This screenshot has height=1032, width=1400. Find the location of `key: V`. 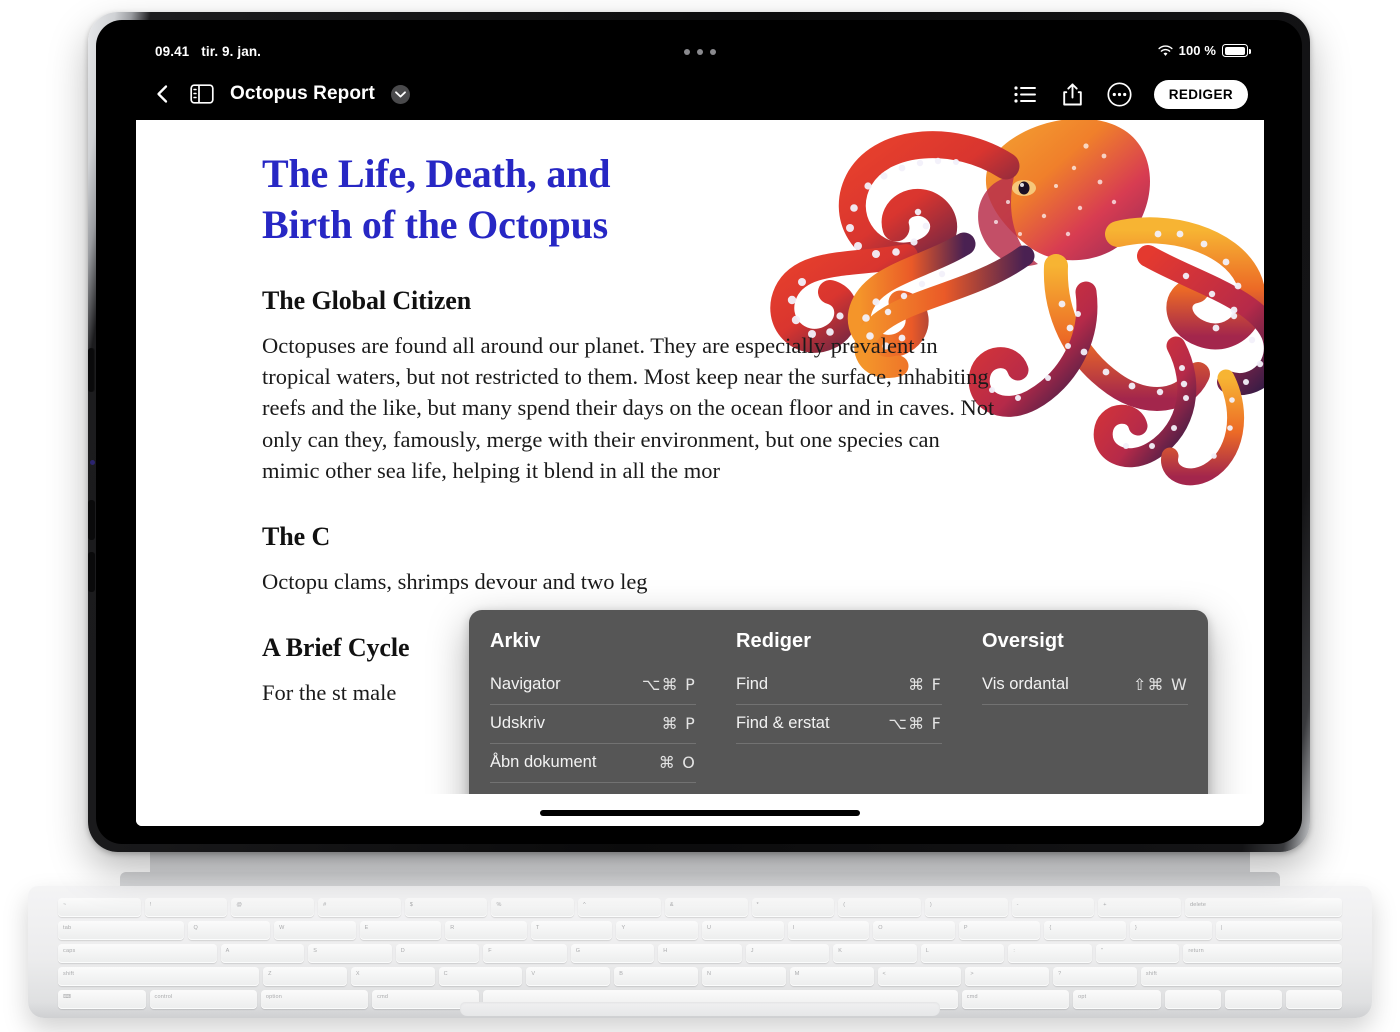

key: V is located at coordinates (568, 976).